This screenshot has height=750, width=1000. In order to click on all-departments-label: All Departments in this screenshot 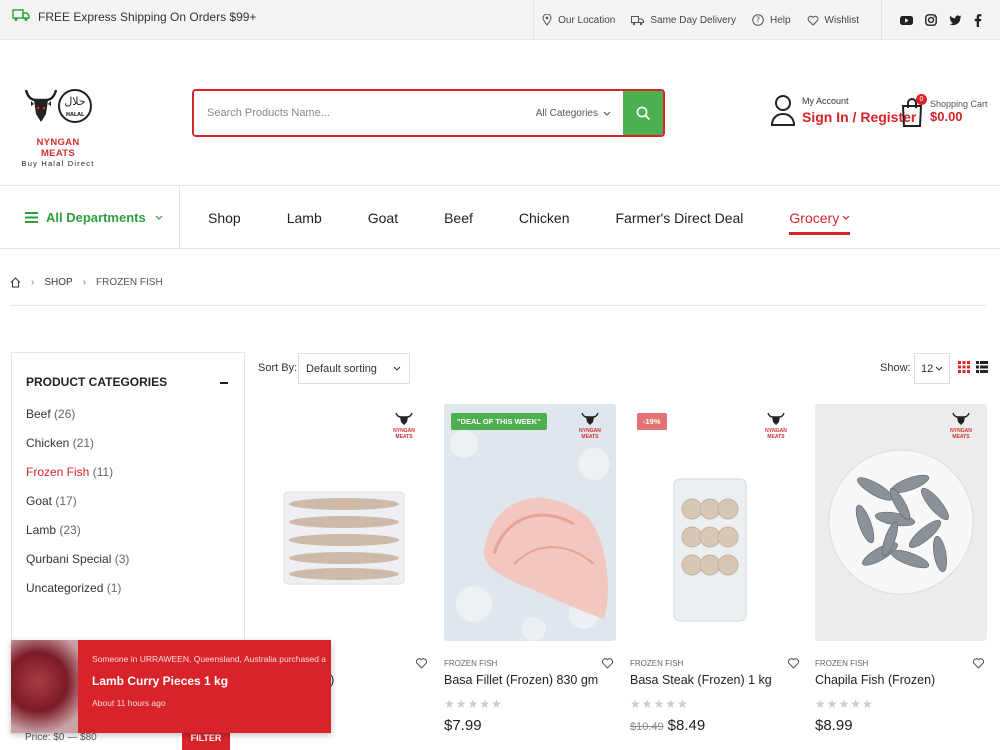, I will do `click(96, 217)`.